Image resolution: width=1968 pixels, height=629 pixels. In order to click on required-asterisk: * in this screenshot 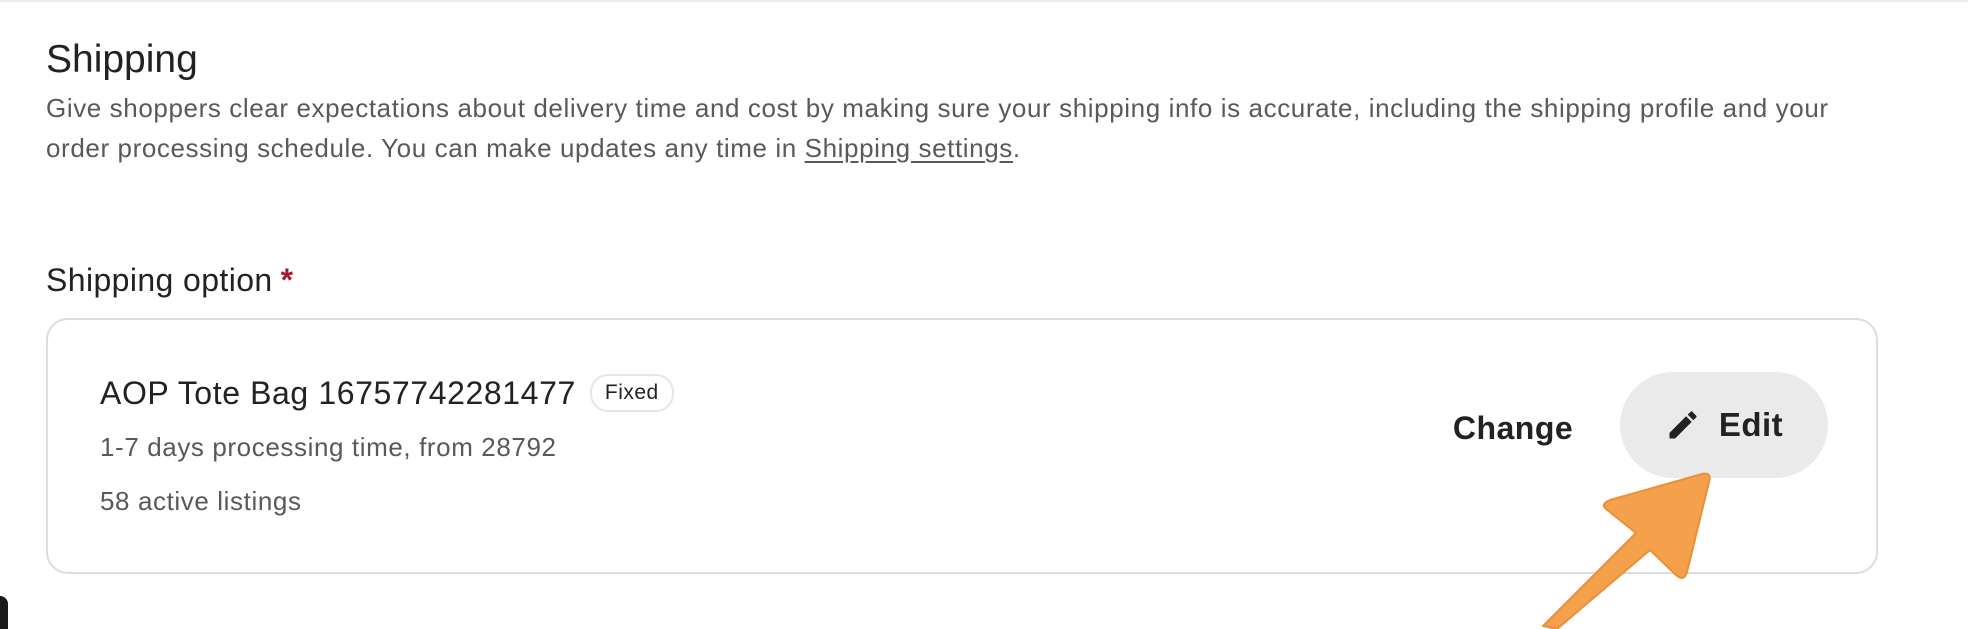, I will do `click(287, 280)`.